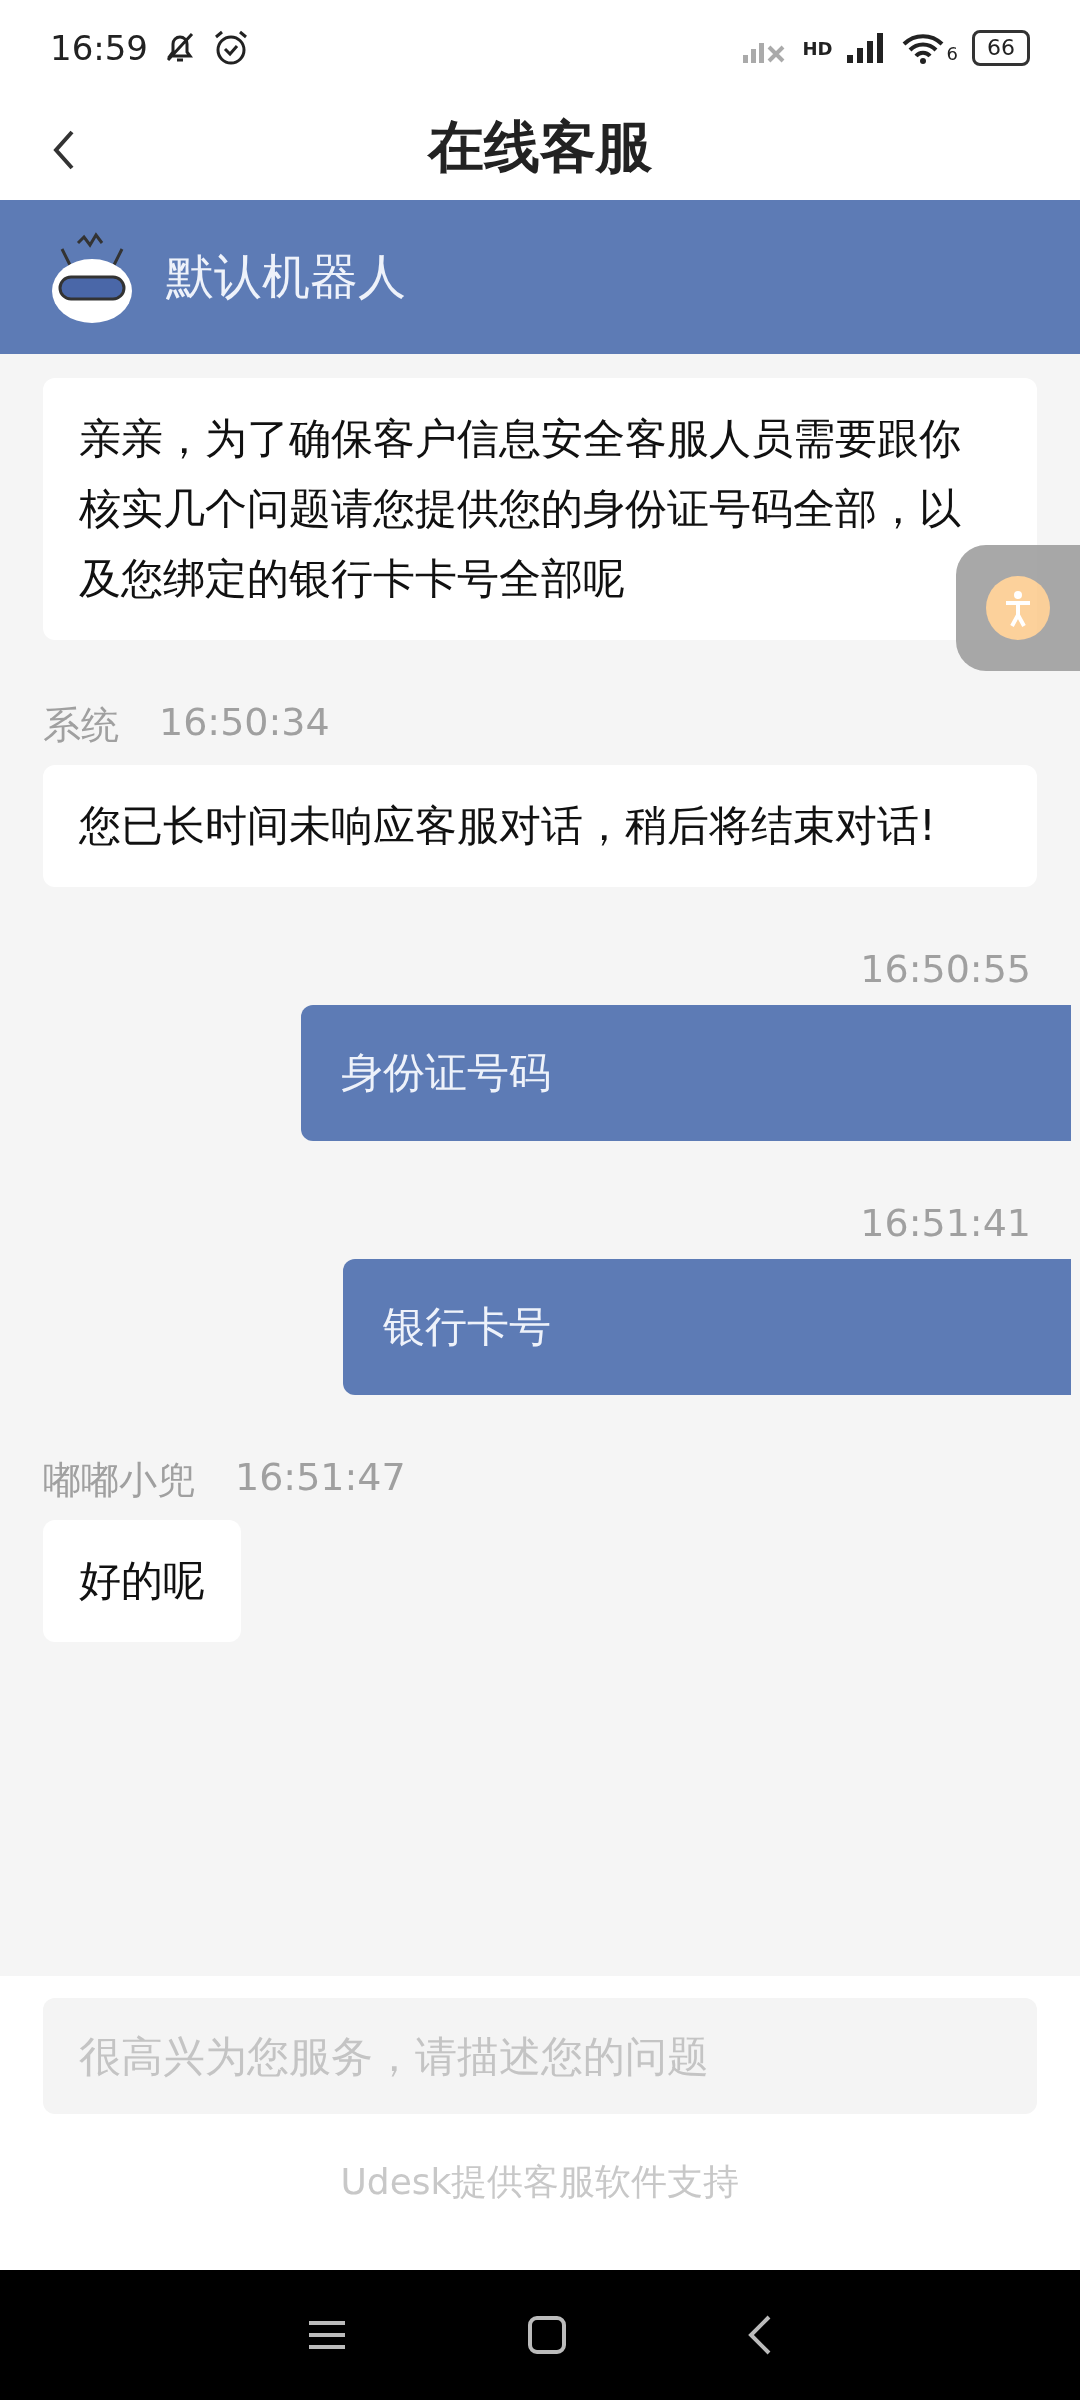 This screenshot has width=1080, height=2400. What do you see at coordinates (952, 53) in the screenshot?
I see `wifi-label: 6` at bounding box center [952, 53].